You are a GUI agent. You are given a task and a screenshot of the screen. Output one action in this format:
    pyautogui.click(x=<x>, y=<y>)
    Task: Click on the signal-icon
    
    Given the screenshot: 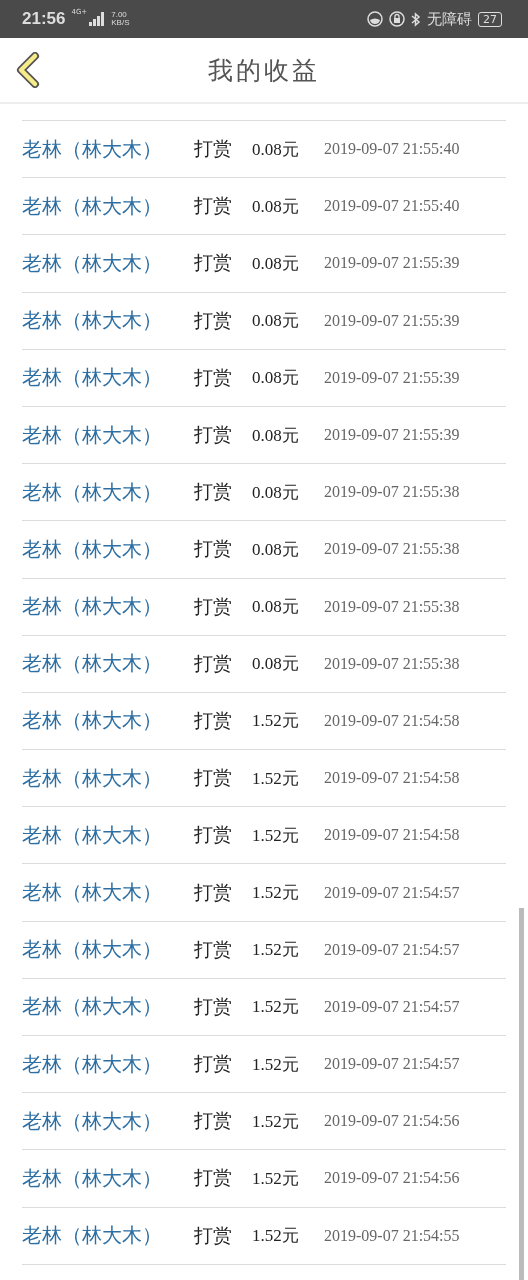 What is the action you would take?
    pyautogui.click(x=97, y=19)
    